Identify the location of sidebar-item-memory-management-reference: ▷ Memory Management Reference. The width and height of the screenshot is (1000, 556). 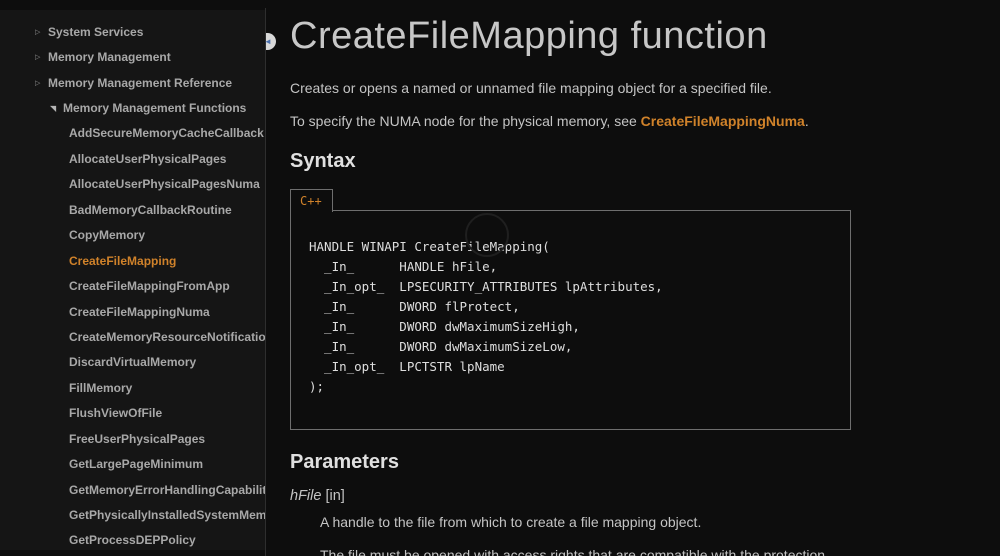
(132, 82).